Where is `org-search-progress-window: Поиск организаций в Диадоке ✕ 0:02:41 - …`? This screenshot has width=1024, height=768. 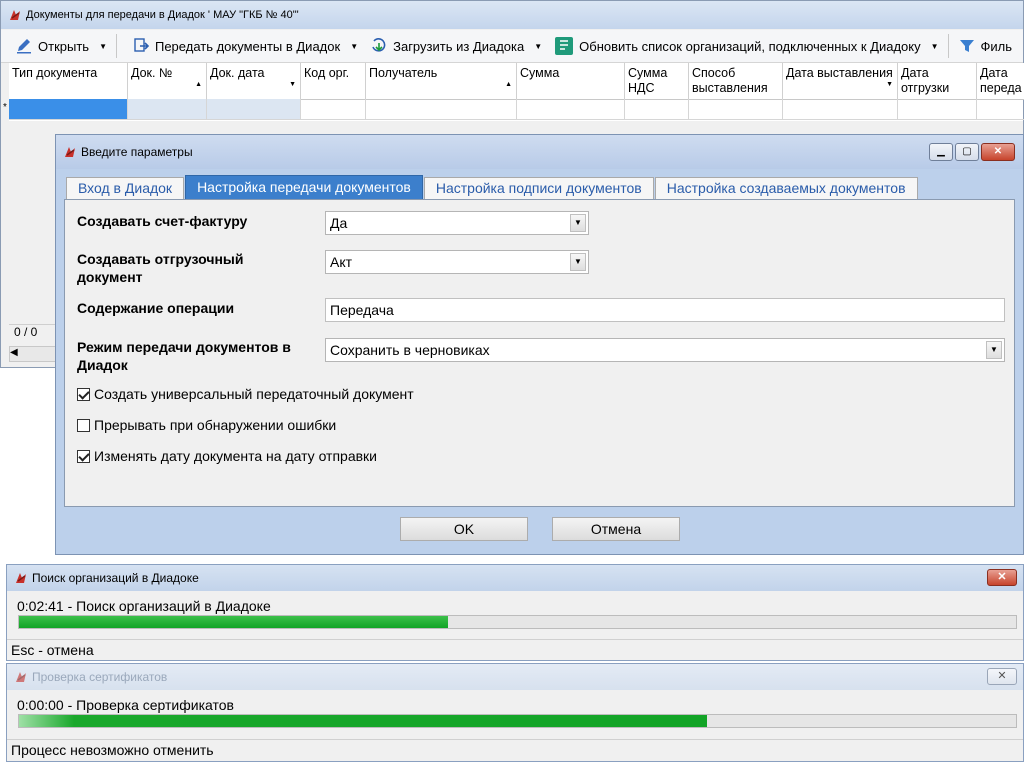
org-search-progress-window: Поиск организаций в Диадоке ✕ 0:02:41 - … is located at coordinates (515, 612).